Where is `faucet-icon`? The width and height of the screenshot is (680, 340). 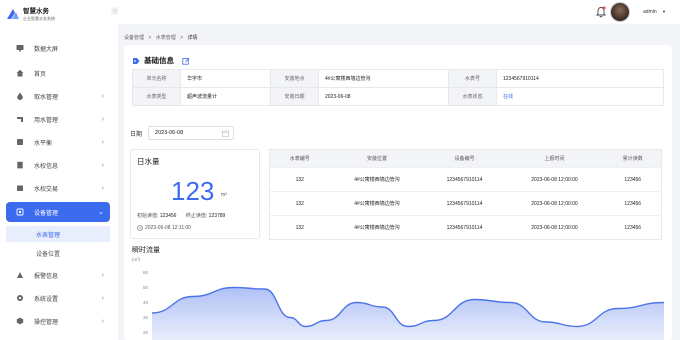
faucet-icon is located at coordinates (20, 119).